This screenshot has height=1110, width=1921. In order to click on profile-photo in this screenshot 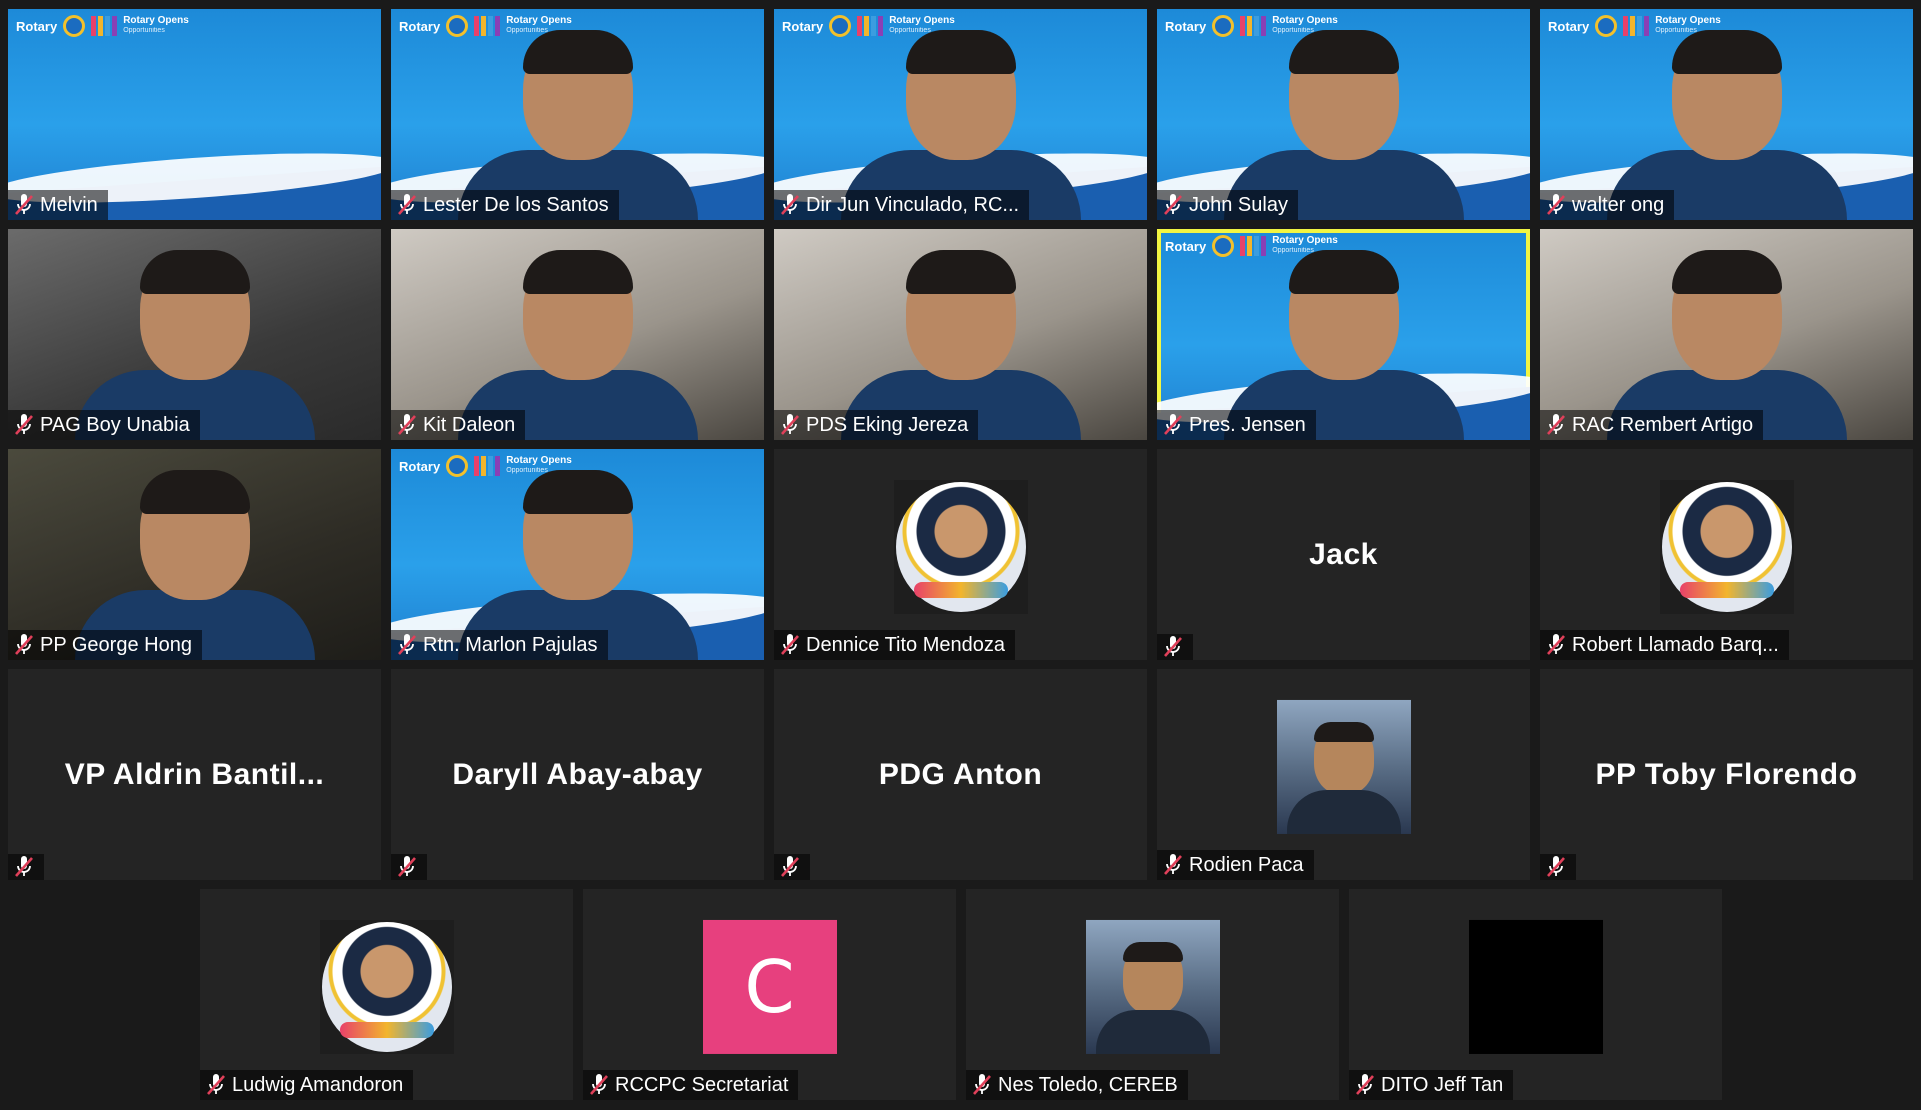, I will do `click(1152, 986)`.